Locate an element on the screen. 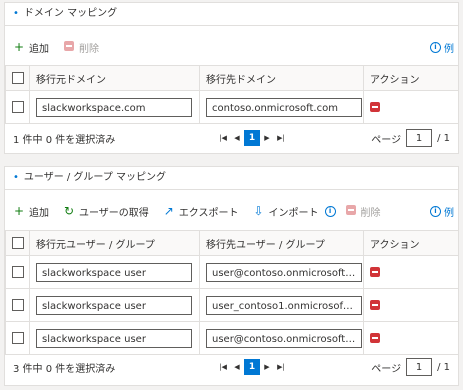 This screenshot has width=463, height=390. export-button: ↗ エクスポート is located at coordinates (201, 211).